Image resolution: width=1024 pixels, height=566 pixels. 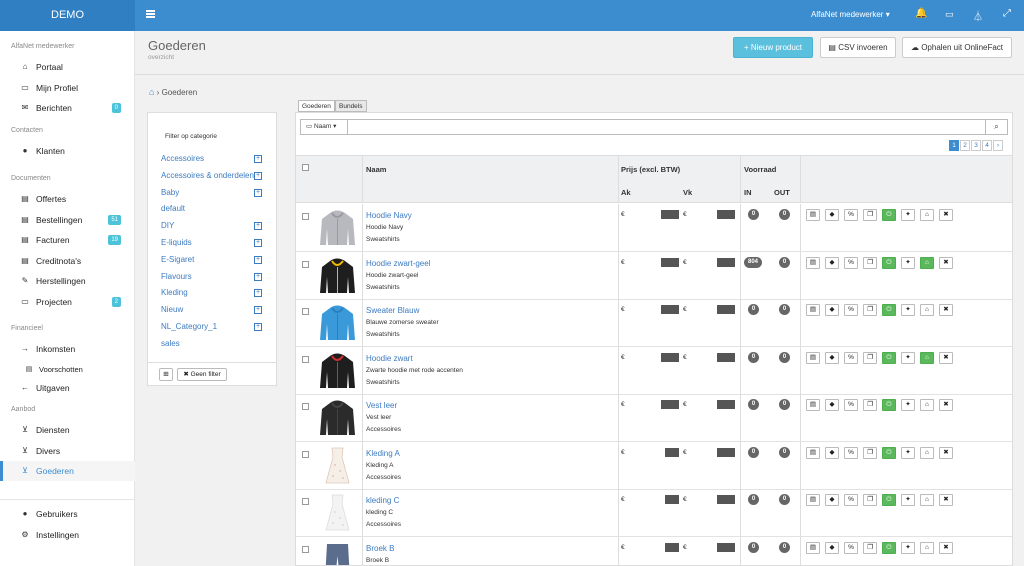 I want to click on filter-category-link: Nieuw, so click(x=172, y=309).